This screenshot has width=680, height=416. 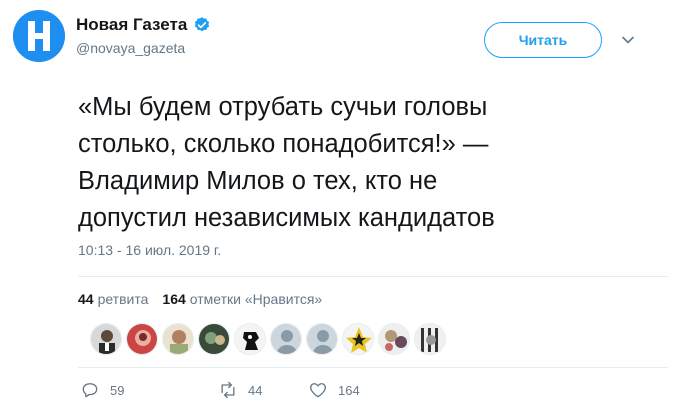 What do you see at coordinates (174, 299) in the screenshot?
I see `like-count: 164` at bounding box center [174, 299].